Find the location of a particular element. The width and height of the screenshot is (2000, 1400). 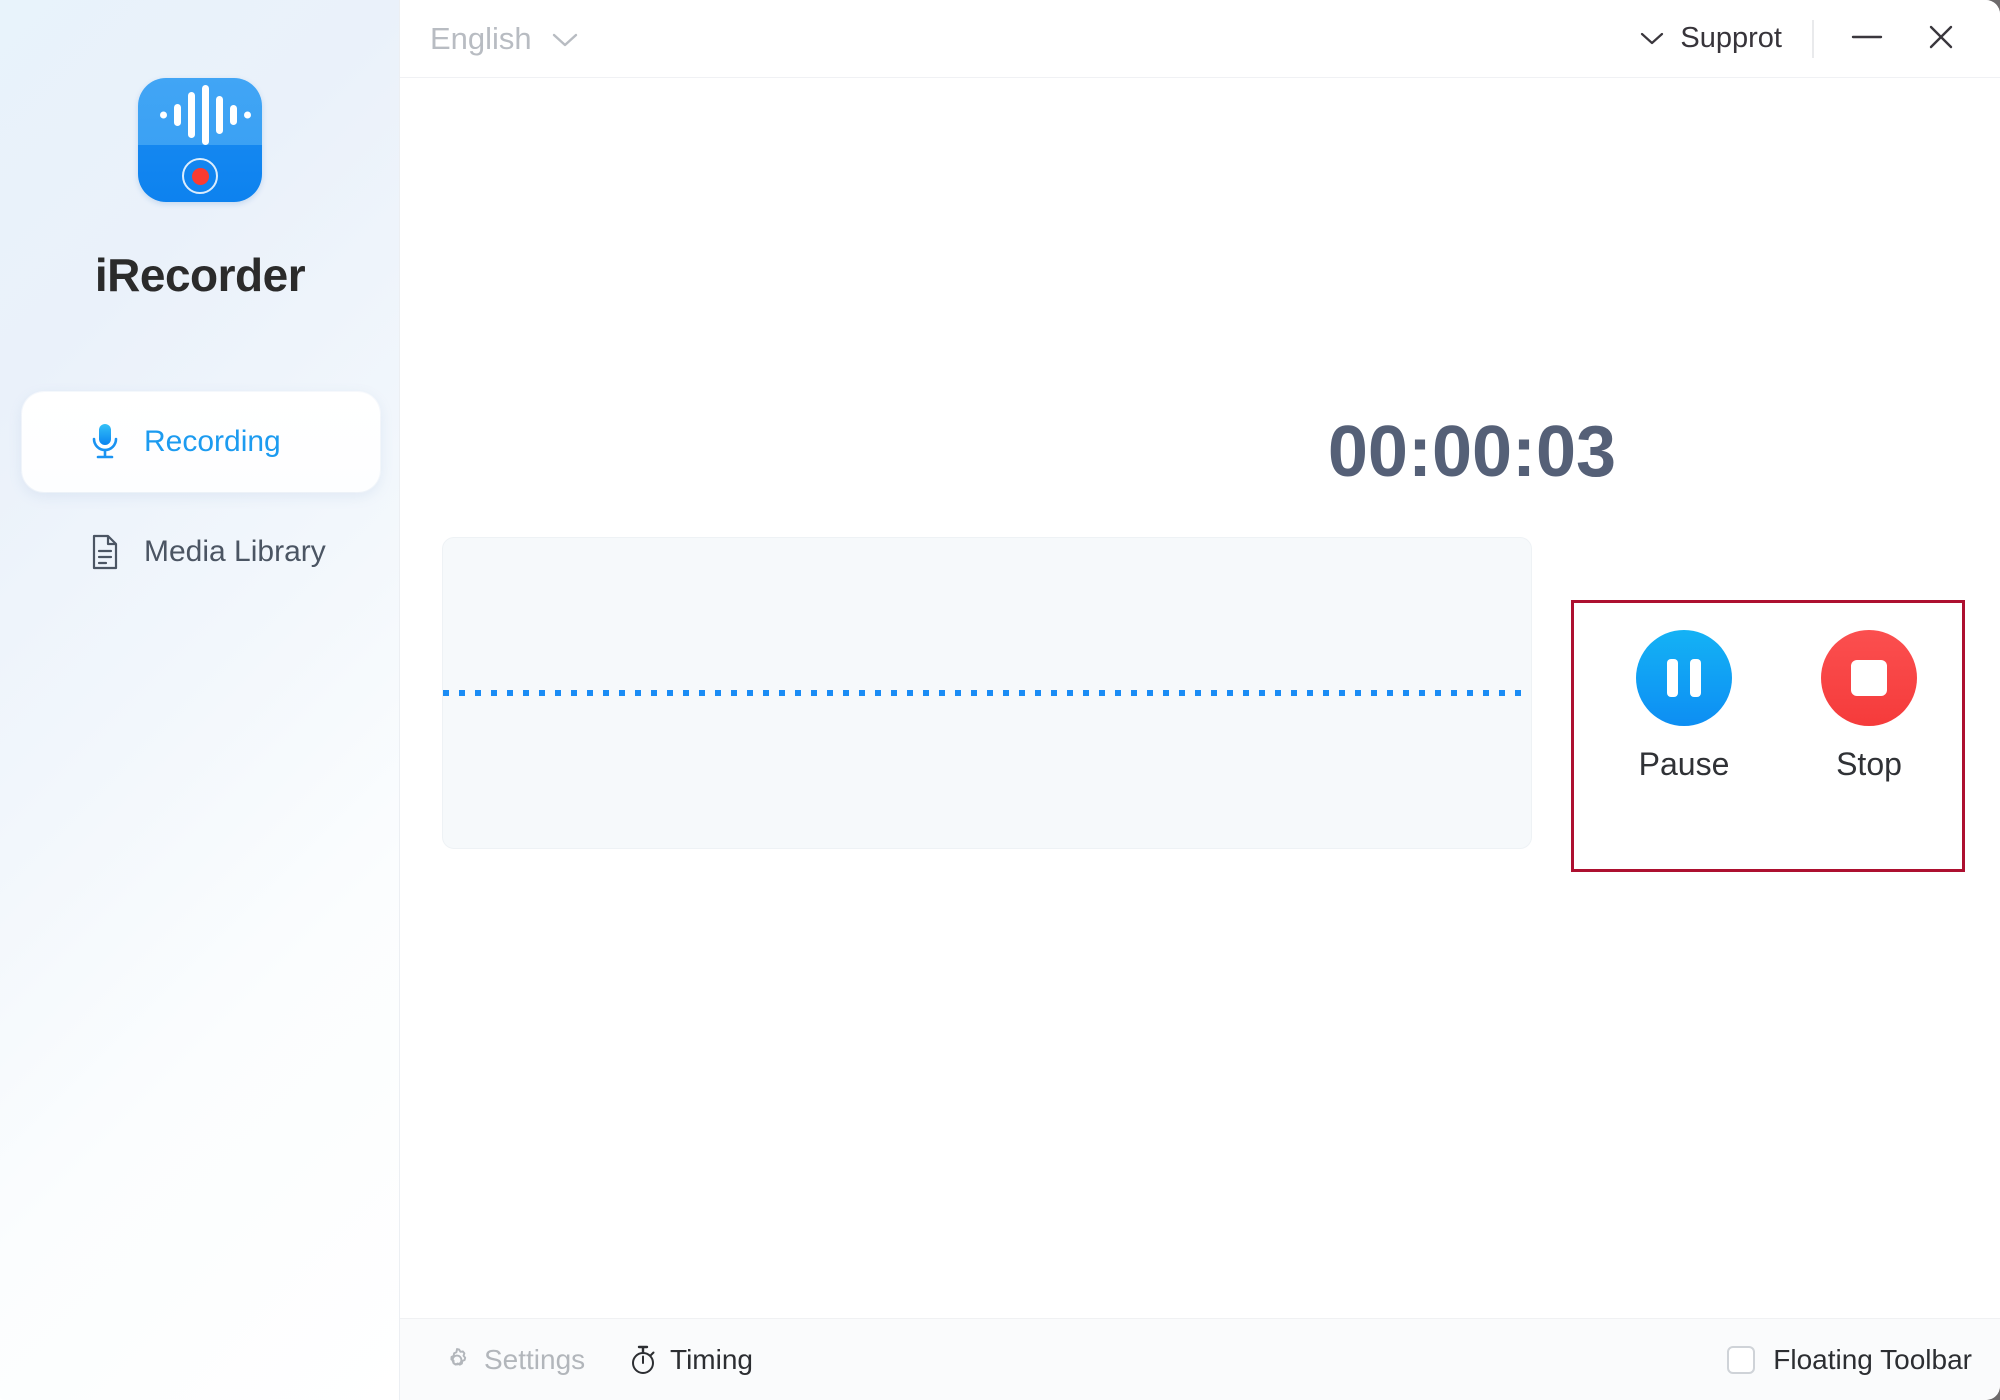

floating-toolbar-toggle: Floating Toolbar is located at coordinates (1849, 1360).